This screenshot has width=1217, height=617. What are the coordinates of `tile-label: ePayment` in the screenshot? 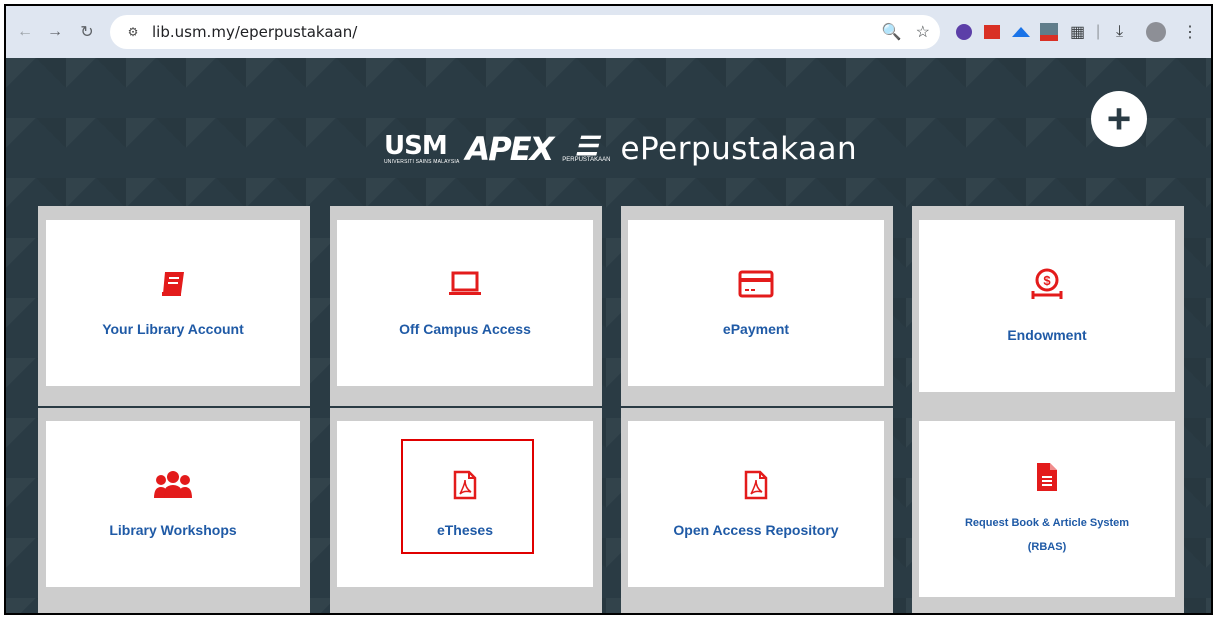 It's located at (756, 329).